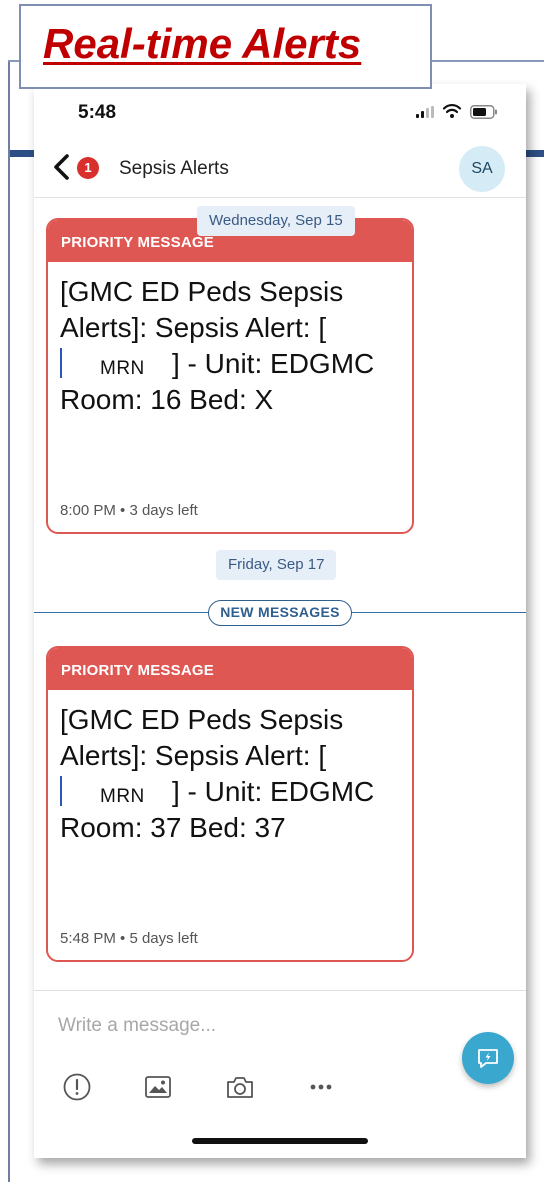  Describe the element at coordinates (452, 111) in the screenshot. I see `wifi-icon` at that location.